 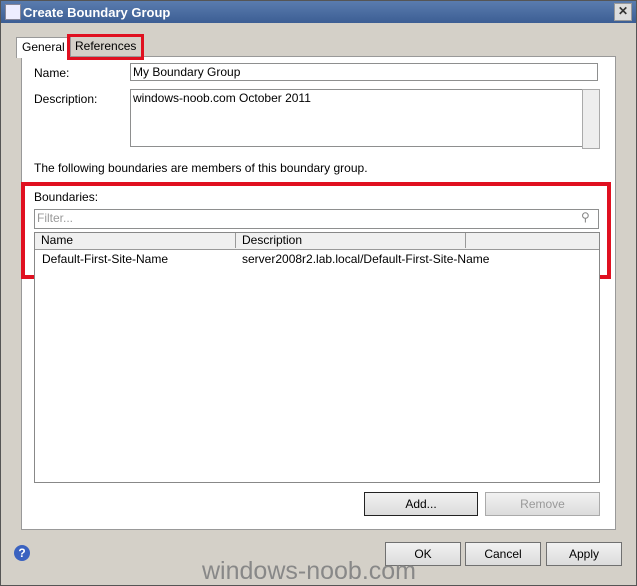 What do you see at coordinates (106, 47) in the screenshot?
I see `tab-references: References` at bounding box center [106, 47].